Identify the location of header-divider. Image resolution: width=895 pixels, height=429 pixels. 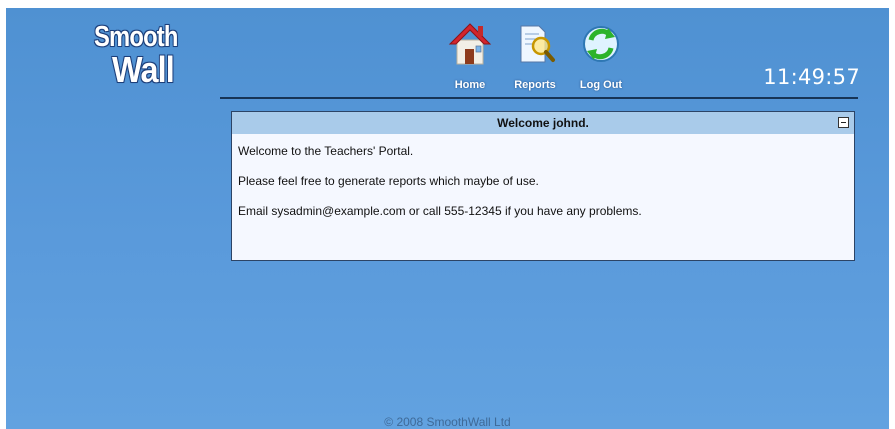
(539, 98).